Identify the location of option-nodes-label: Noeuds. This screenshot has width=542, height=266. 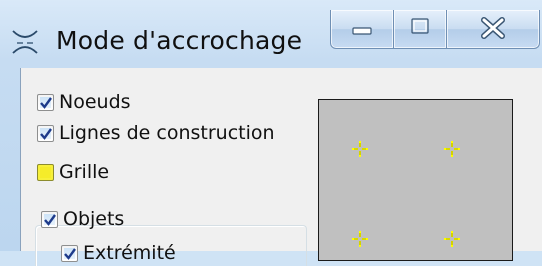
(95, 102).